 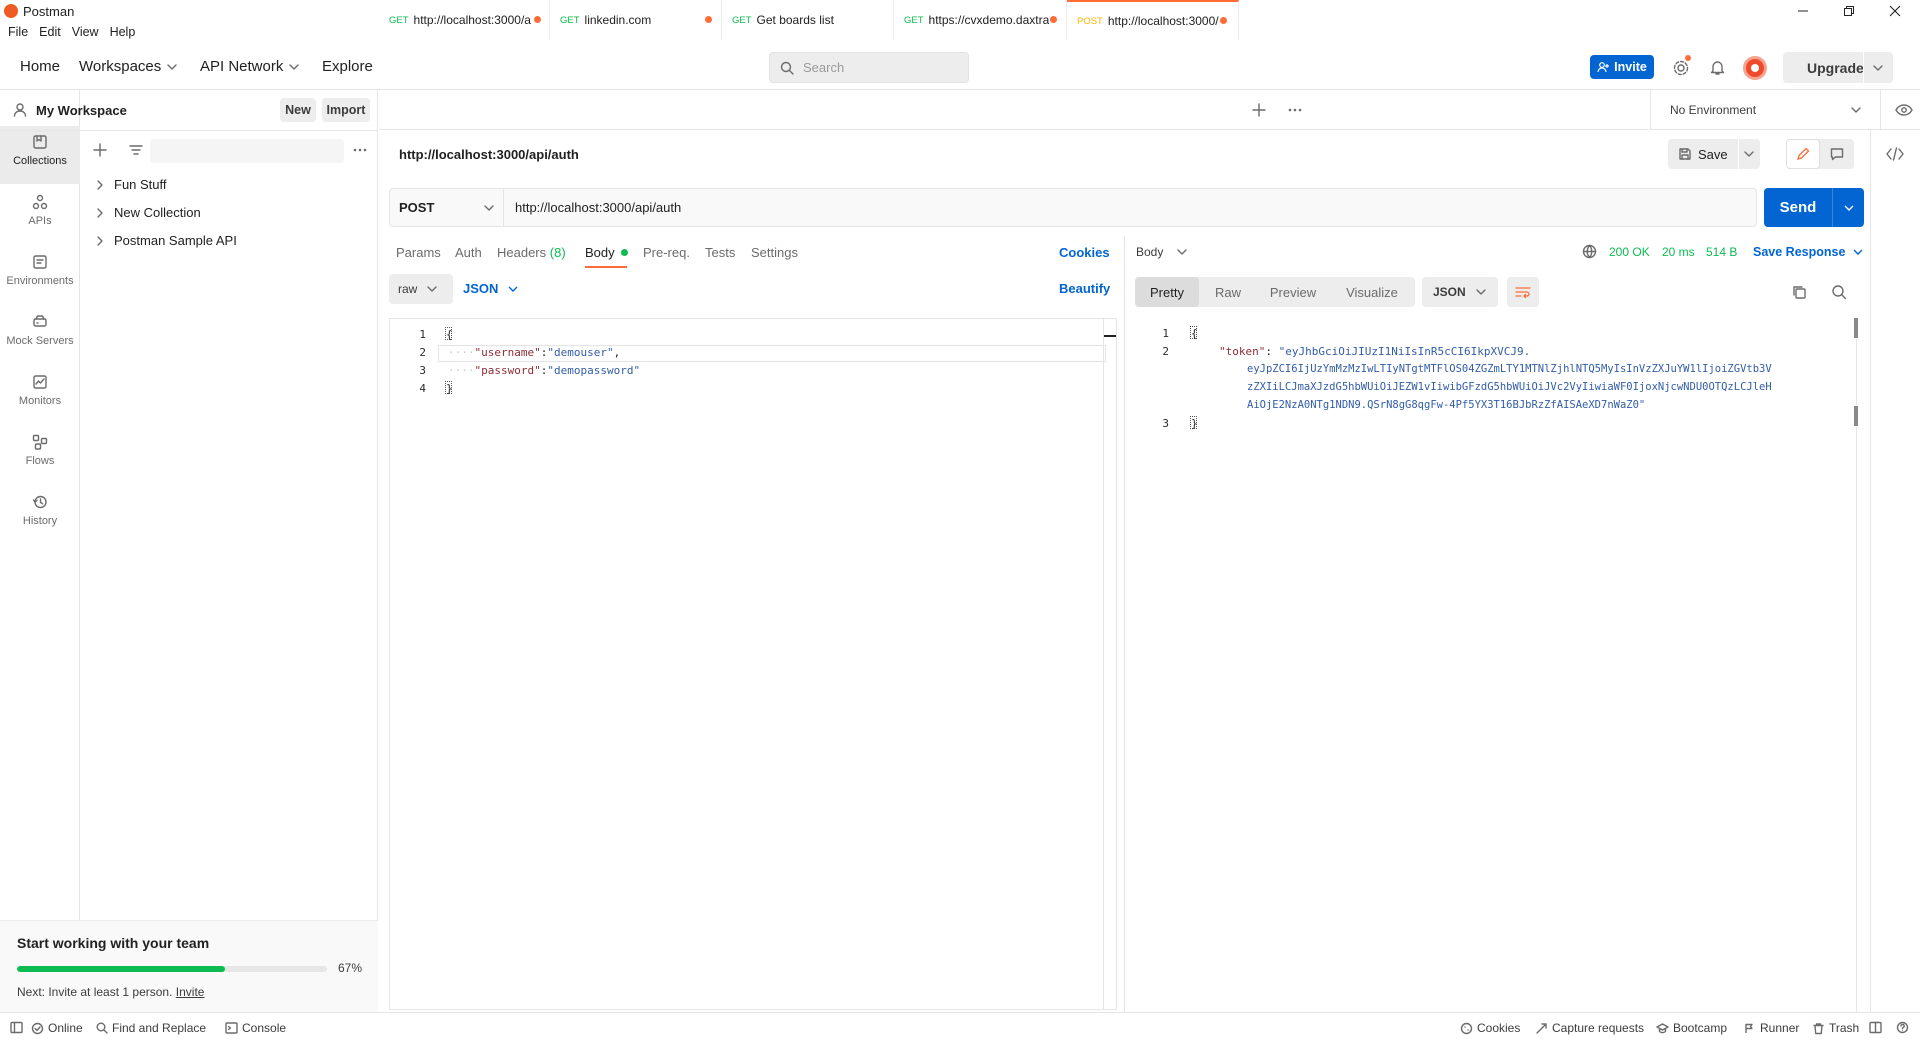 I want to click on rail-monitors: Monitors, so click(x=40, y=395).